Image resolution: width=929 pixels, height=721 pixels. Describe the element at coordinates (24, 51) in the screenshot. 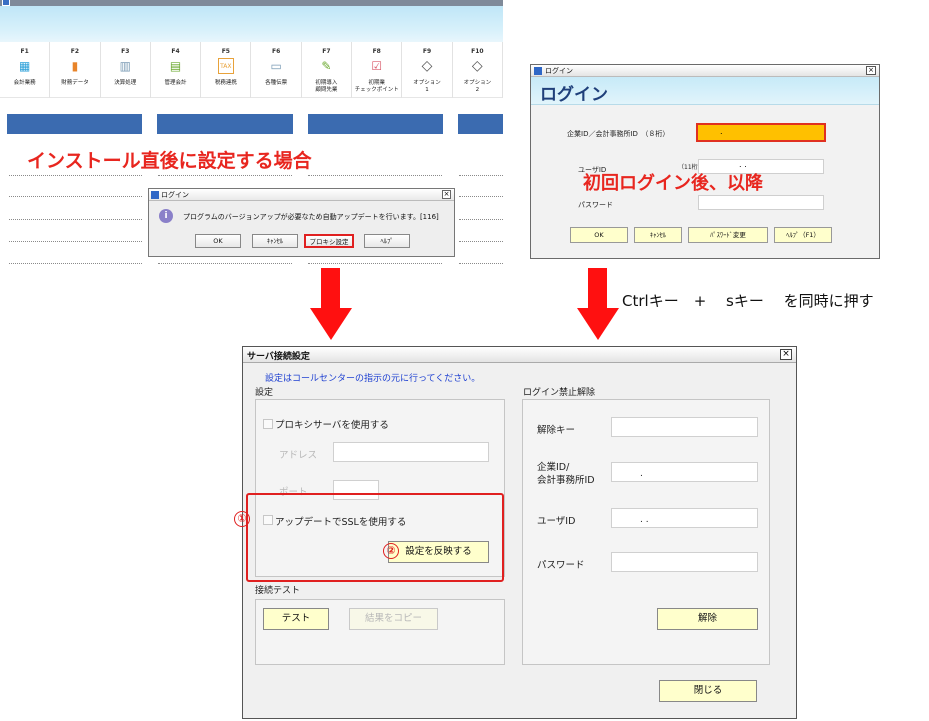

I see `fkey-code: F1` at that location.